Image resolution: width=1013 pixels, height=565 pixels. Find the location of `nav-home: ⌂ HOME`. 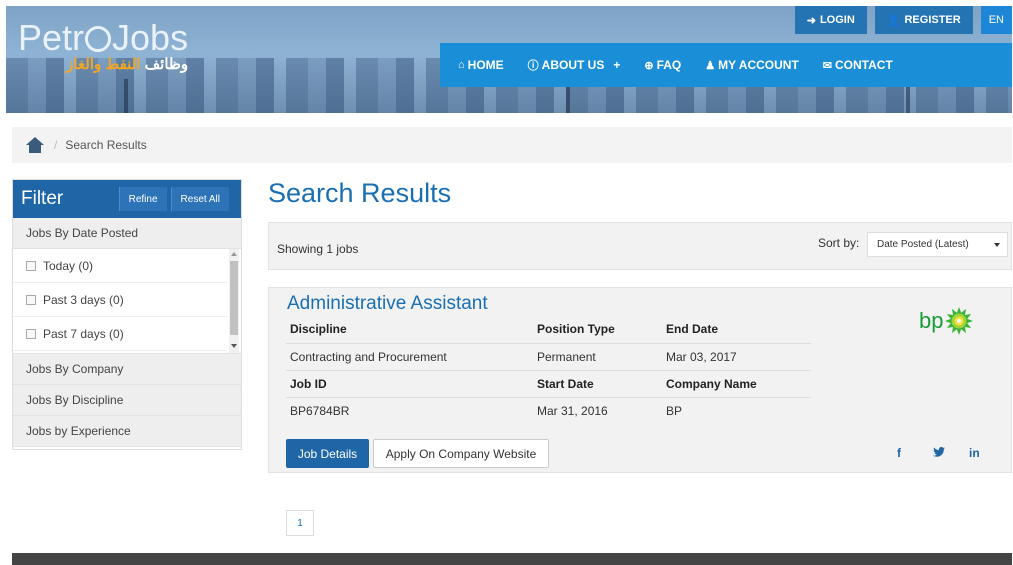

nav-home: ⌂ HOME is located at coordinates (478, 65).